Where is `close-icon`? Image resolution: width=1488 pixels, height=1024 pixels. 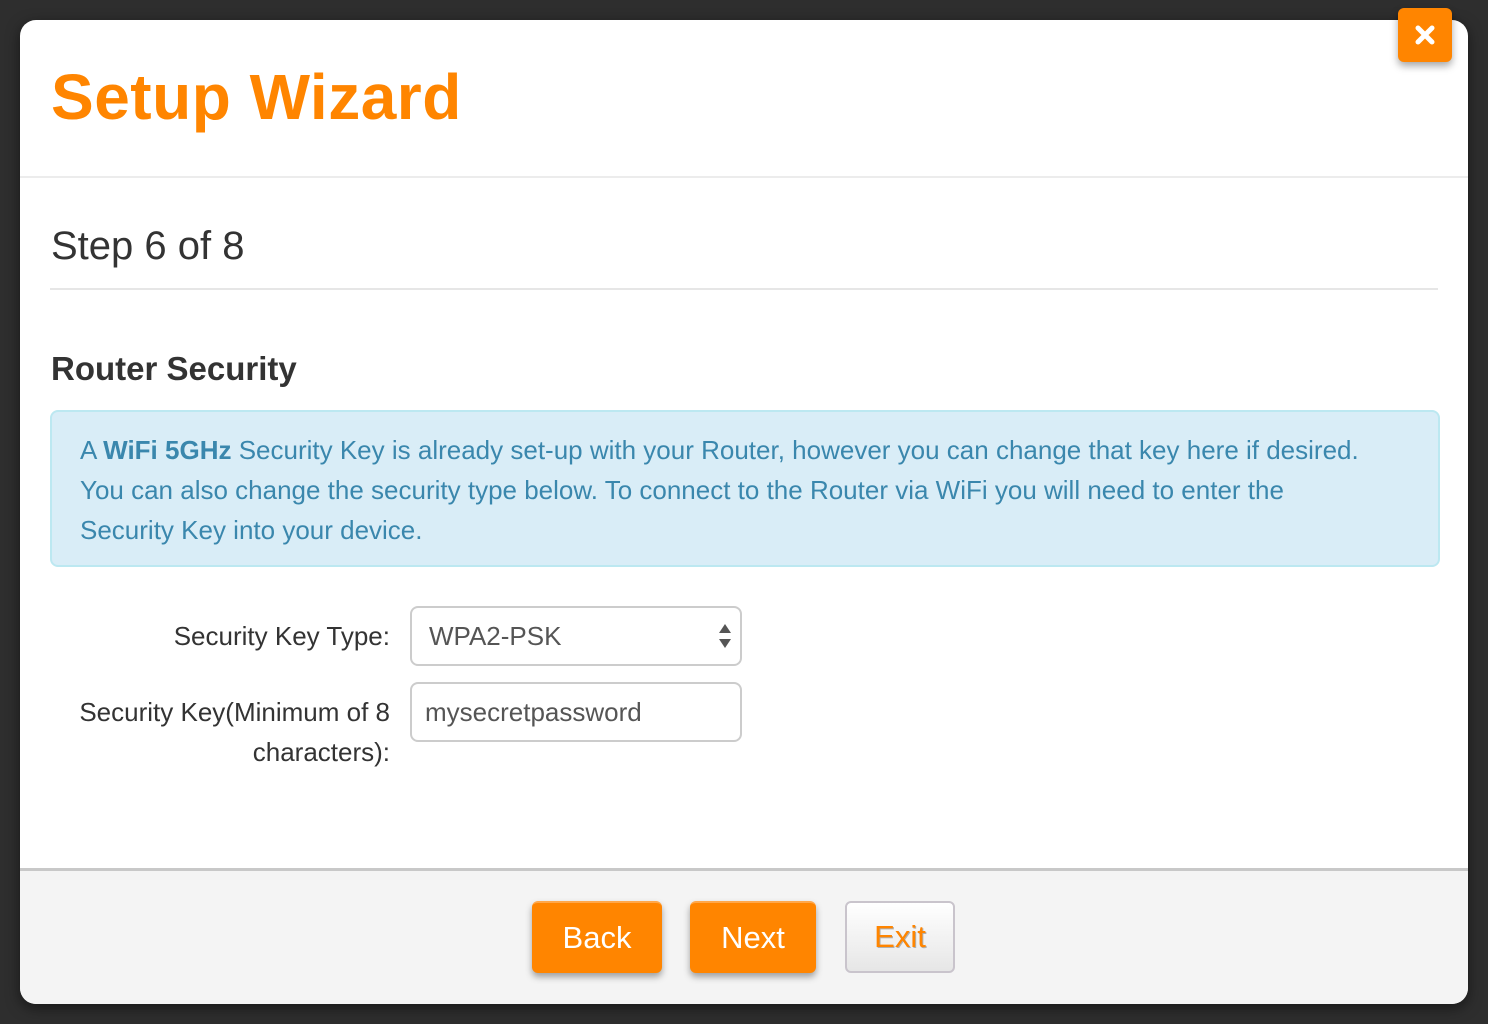 close-icon is located at coordinates (1425, 35).